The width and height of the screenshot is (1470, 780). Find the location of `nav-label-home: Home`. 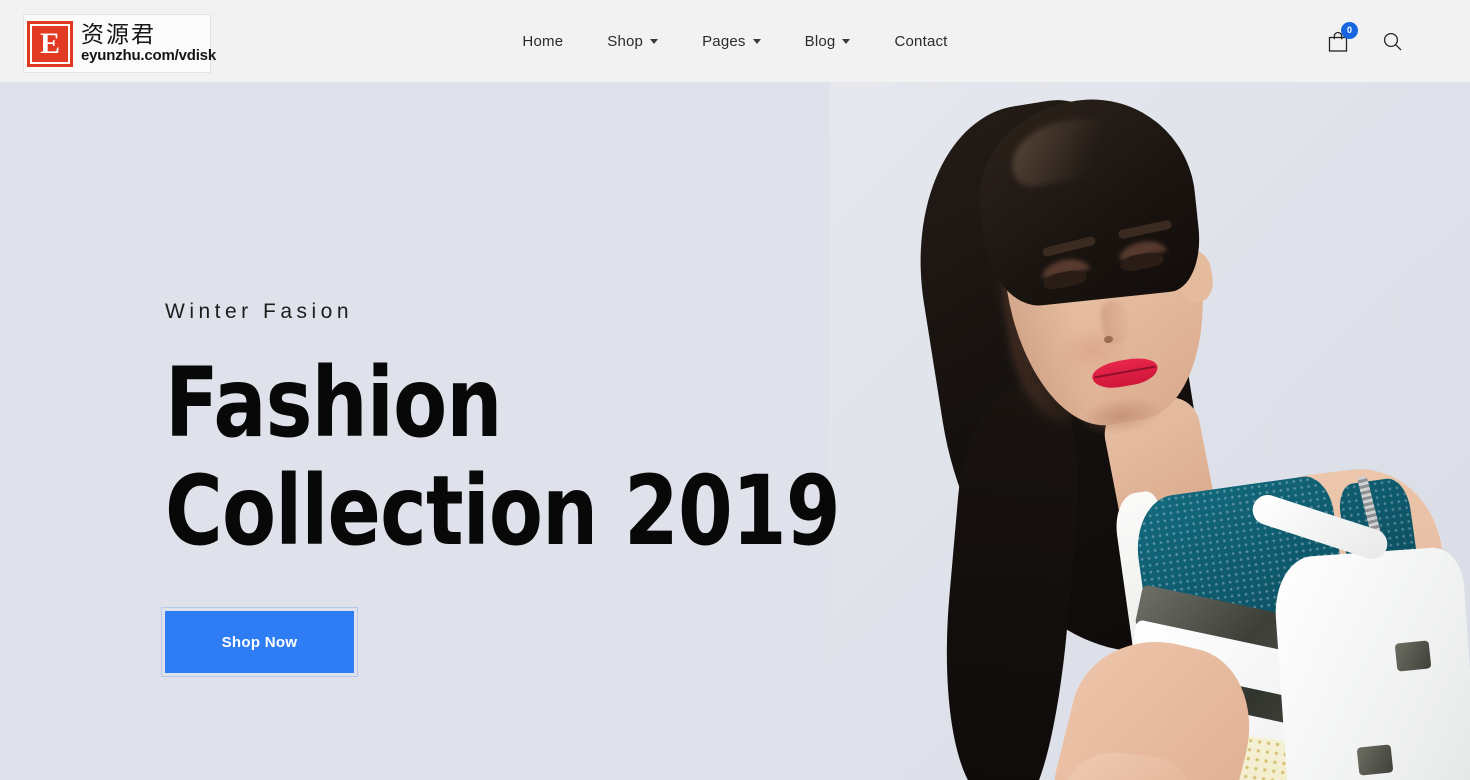

nav-label-home: Home is located at coordinates (543, 41).